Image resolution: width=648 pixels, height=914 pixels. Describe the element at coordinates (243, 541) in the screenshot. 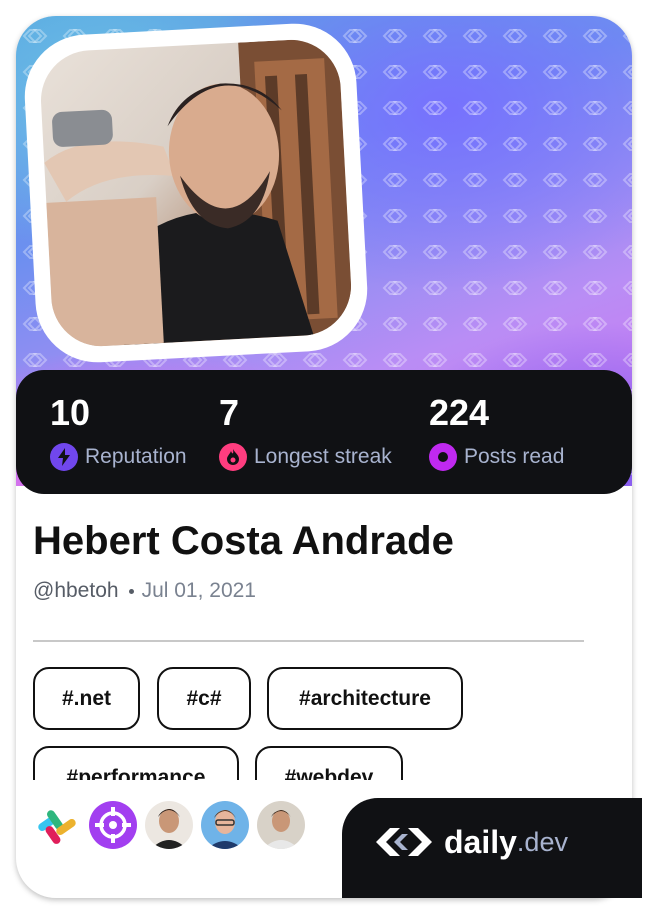

I see `profile-name: Hebert Costa Andrade` at that location.